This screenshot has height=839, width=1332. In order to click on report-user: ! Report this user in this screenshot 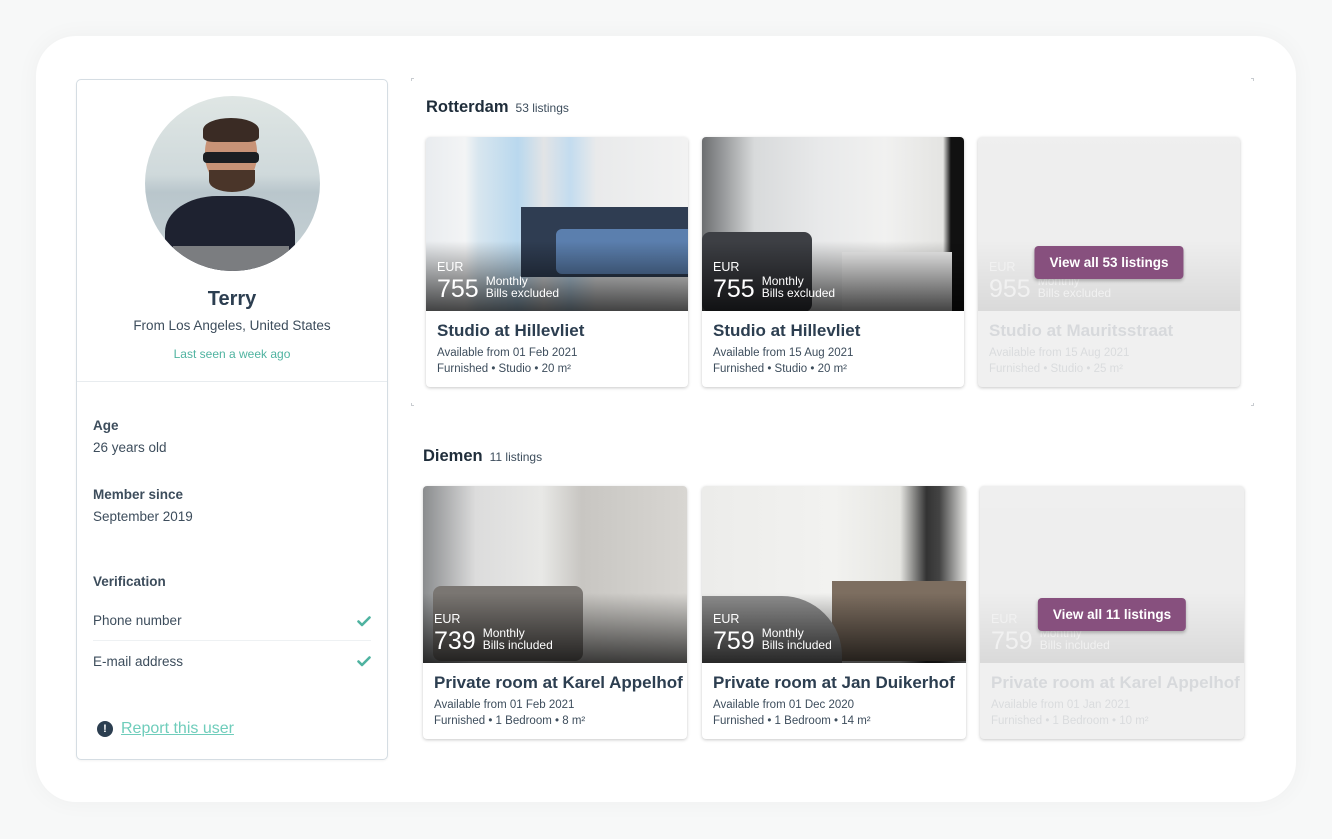, I will do `click(165, 729)`.